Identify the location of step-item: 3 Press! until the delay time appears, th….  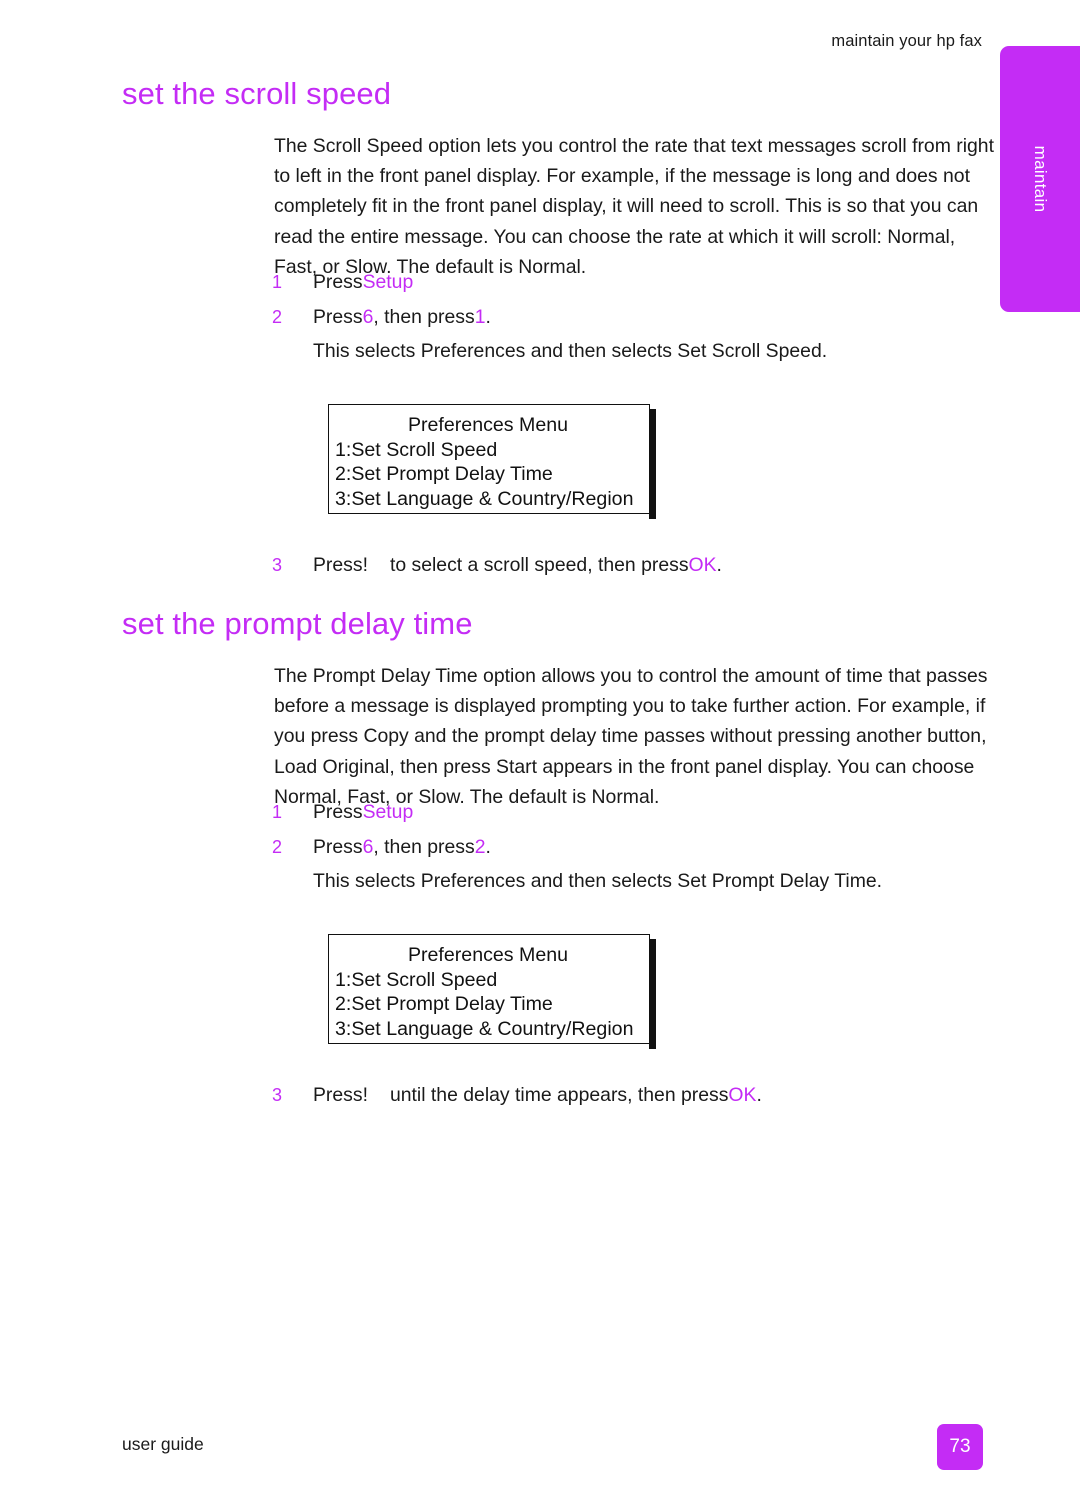
(642, 1095).